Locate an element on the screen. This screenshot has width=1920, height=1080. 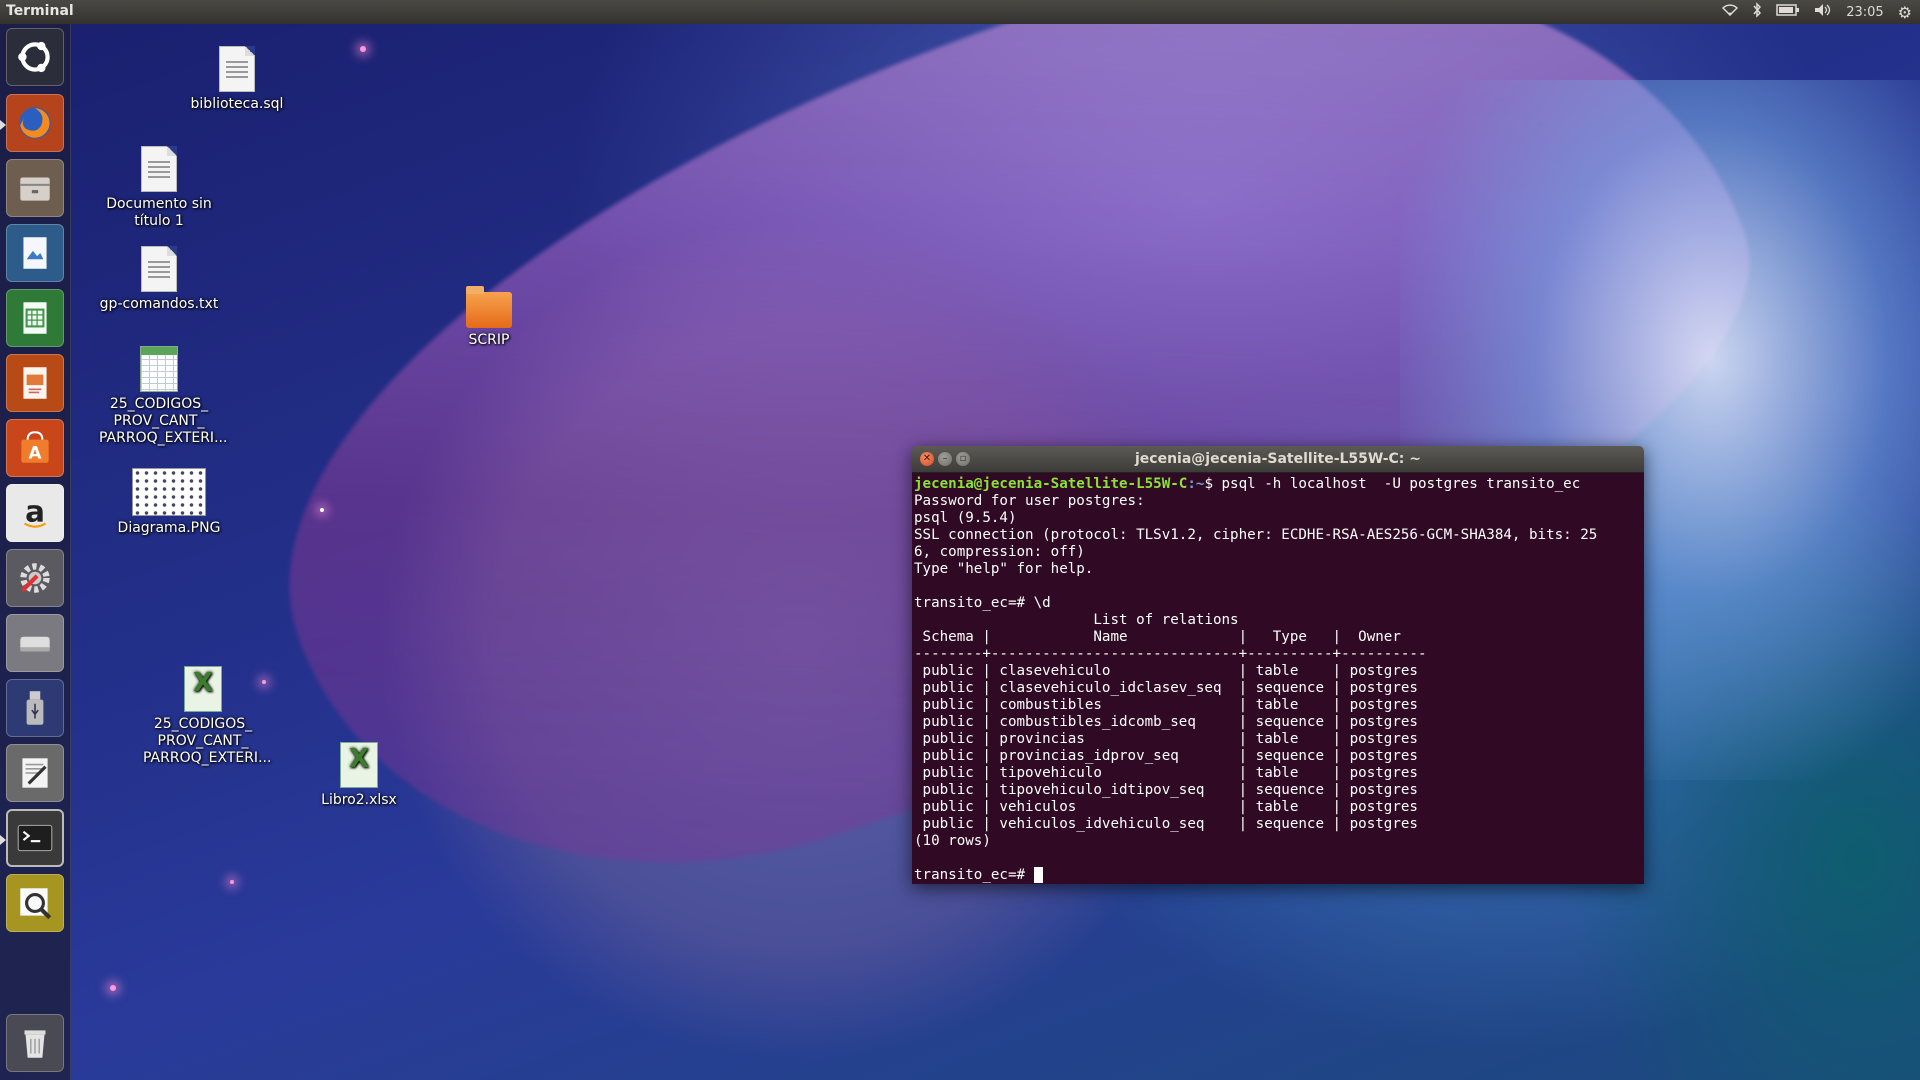
terminal-line: public | tipovehiculo | table | postgres is located at coordinates (1166, 773).